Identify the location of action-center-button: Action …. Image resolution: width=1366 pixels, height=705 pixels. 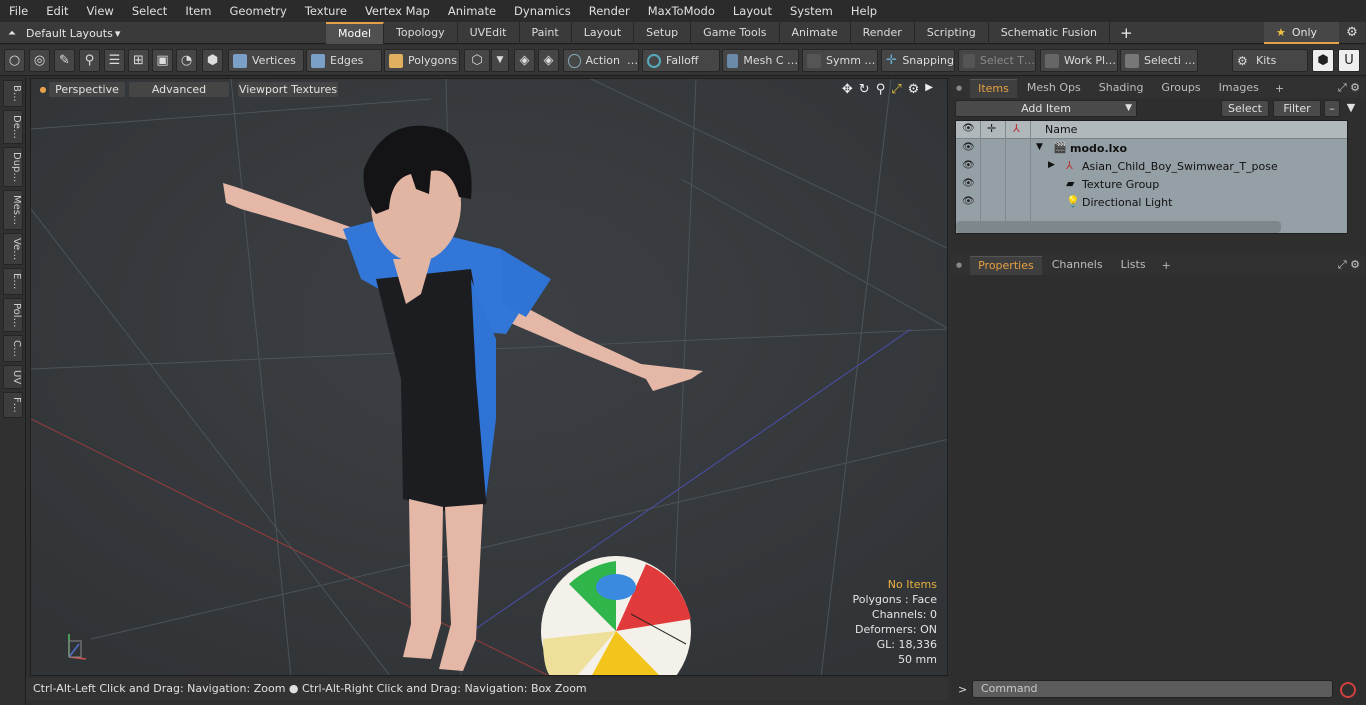
(601, 60).